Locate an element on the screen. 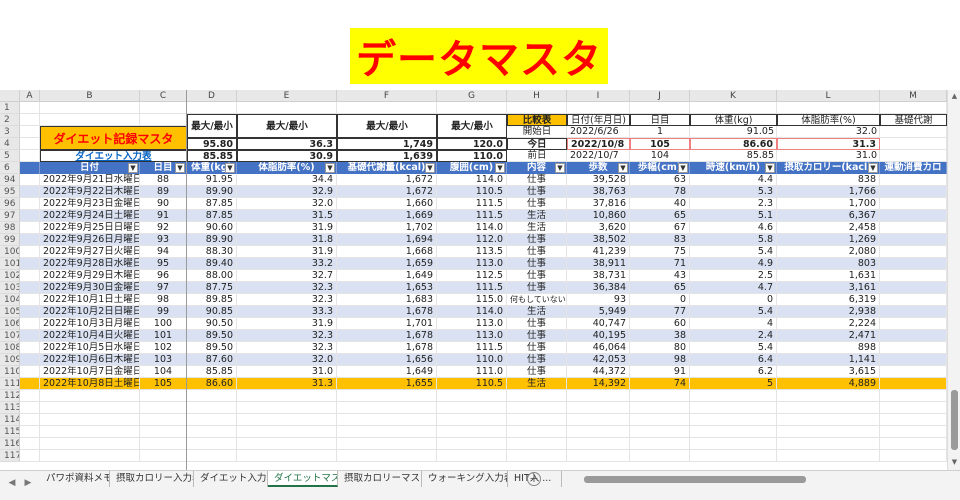 The width and height of the screenshot is (960, 500). table-cell-date: 2022年10月1日土曜日 is located at coordinates (90, 300).